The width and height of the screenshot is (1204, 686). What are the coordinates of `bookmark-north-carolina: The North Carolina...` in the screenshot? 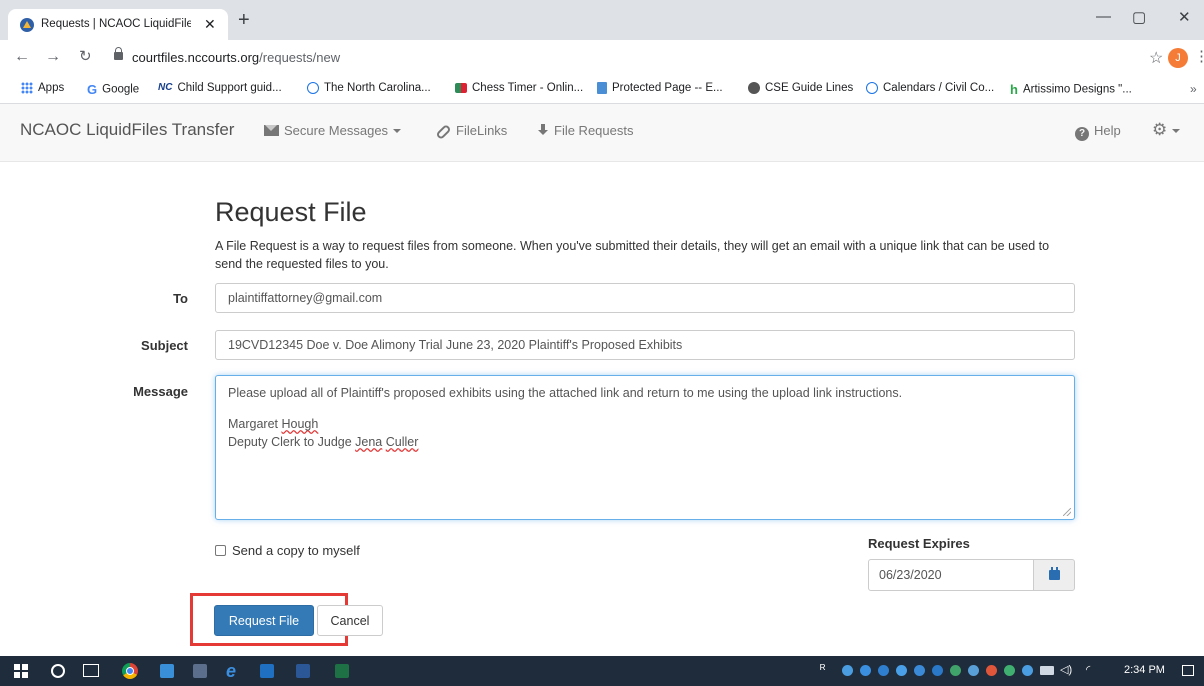 It's located at (369, 88).